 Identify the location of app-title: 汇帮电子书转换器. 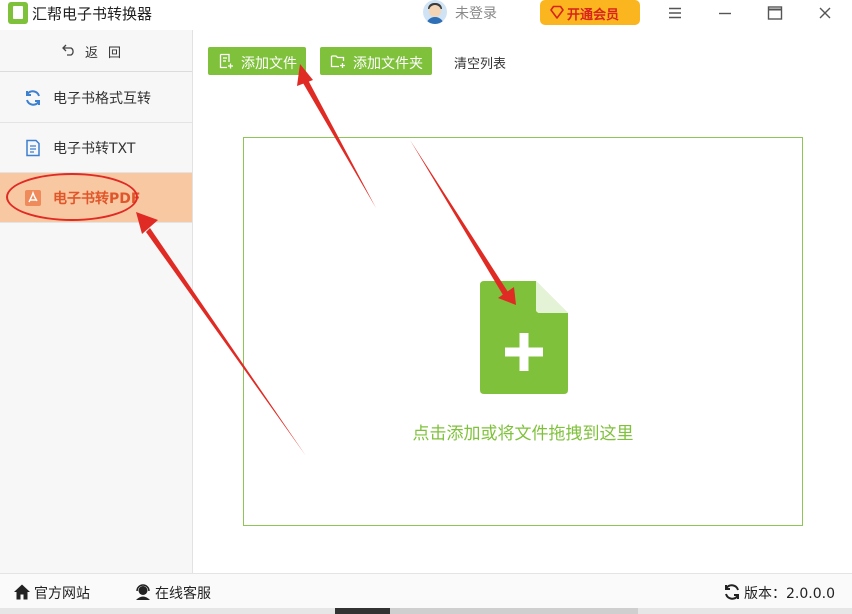
(92, 14).